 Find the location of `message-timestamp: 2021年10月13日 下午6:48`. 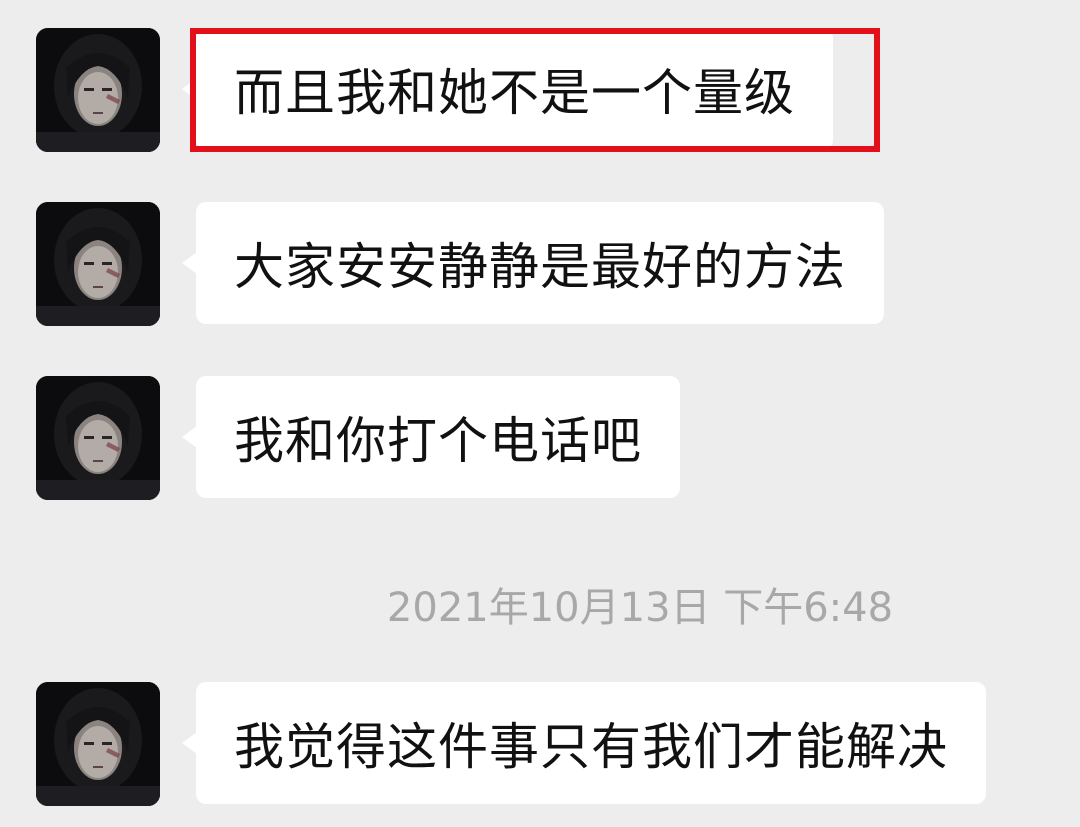

message-timestamp: 2021年10月13日 下午6:48 is located at coordinates (640, 608).